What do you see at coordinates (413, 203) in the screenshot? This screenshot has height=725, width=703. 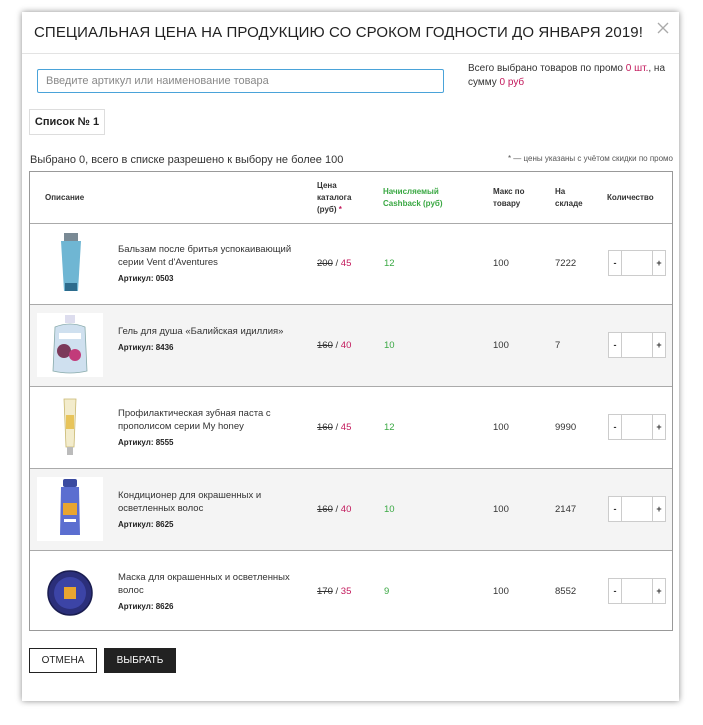 I see `header-cashback-line2: Cashback (руб)` at bounding box center [413, 203].